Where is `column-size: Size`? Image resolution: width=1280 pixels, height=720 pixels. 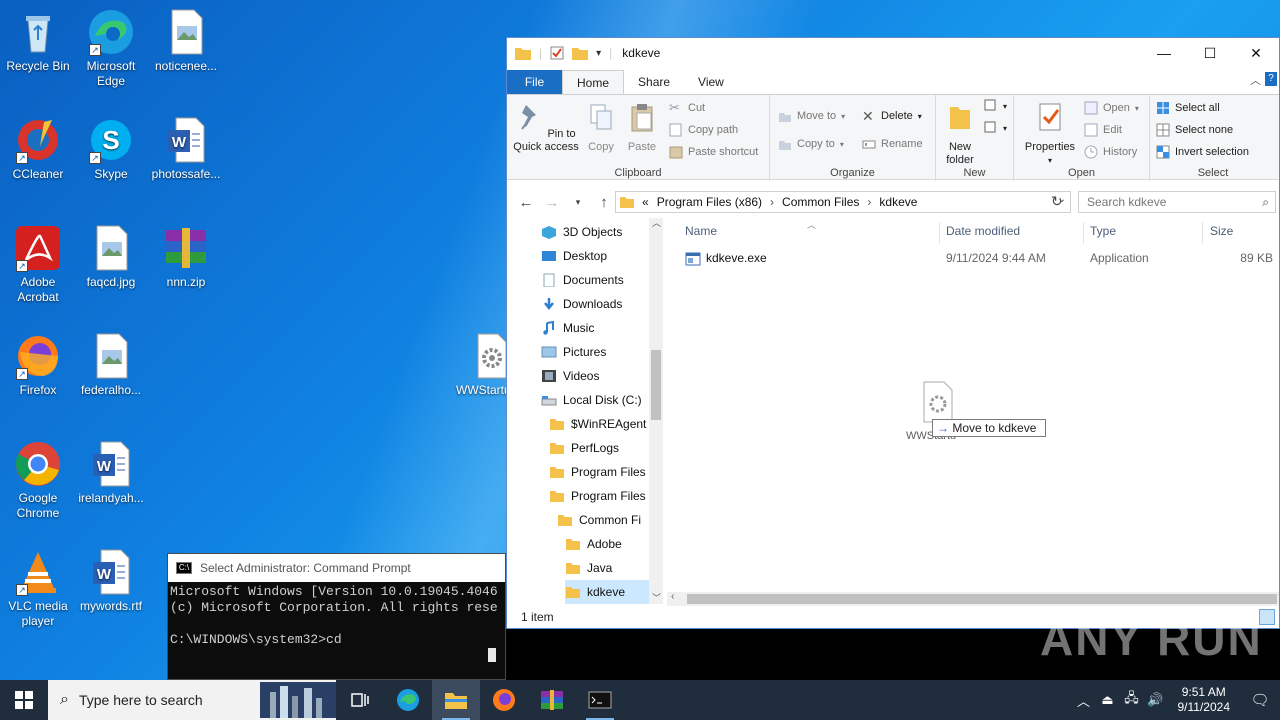 column-size: Size is located at coordinates (1221, 234).